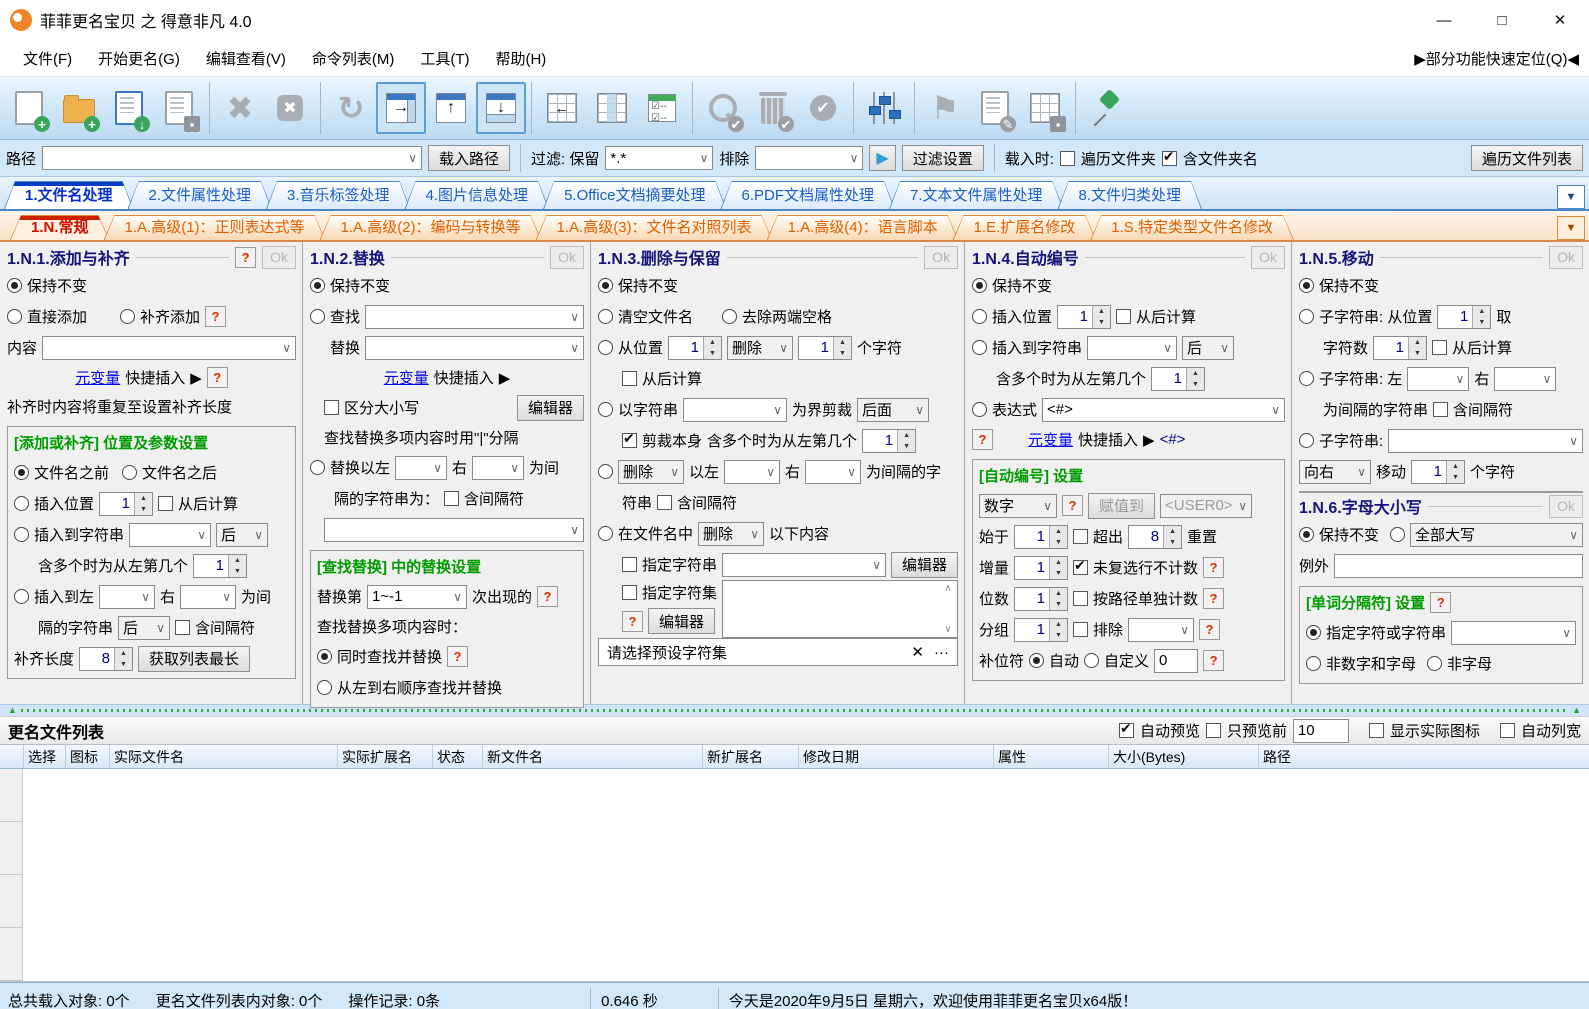  What do you see at coordinates (469, 158) in the screenshot?
I see `load-path-button: 载入路径` at bounding box center [469, 158].